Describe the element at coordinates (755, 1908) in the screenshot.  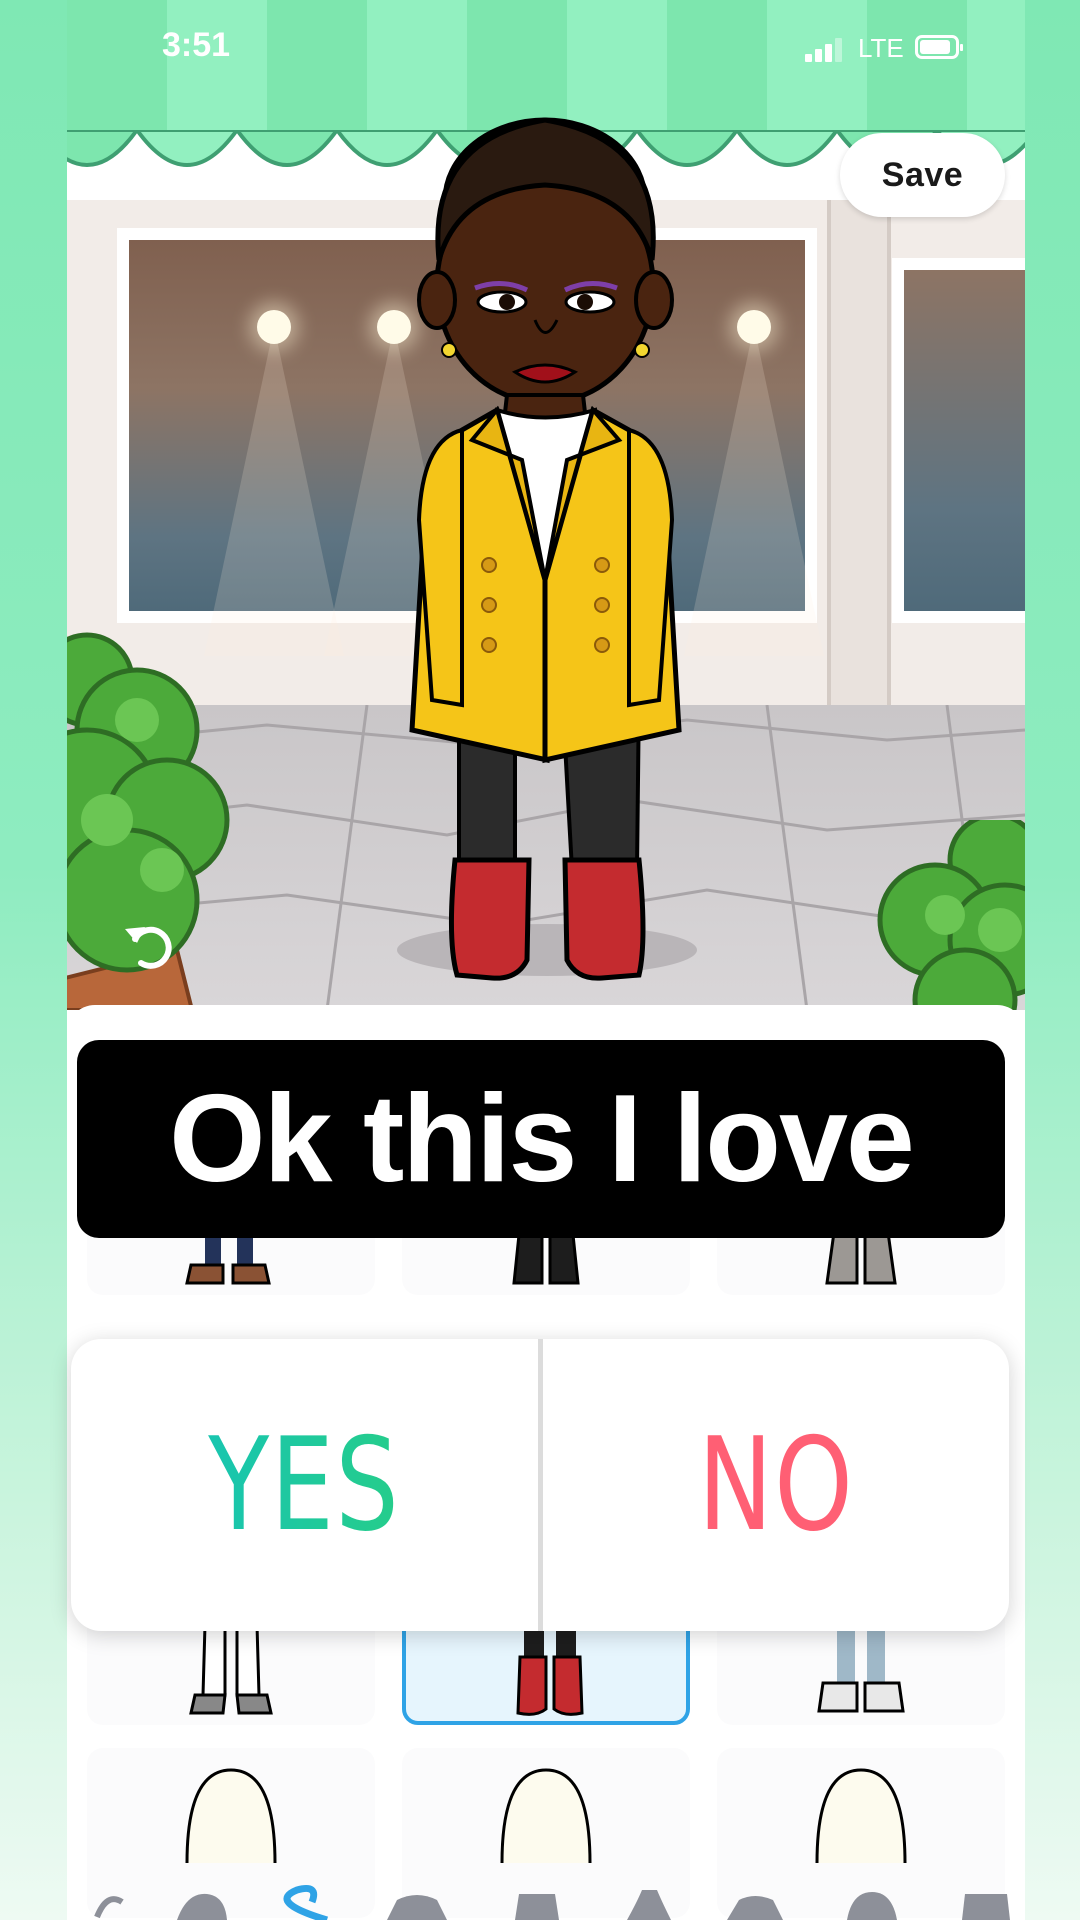
I see `jacket-icon` at that location.